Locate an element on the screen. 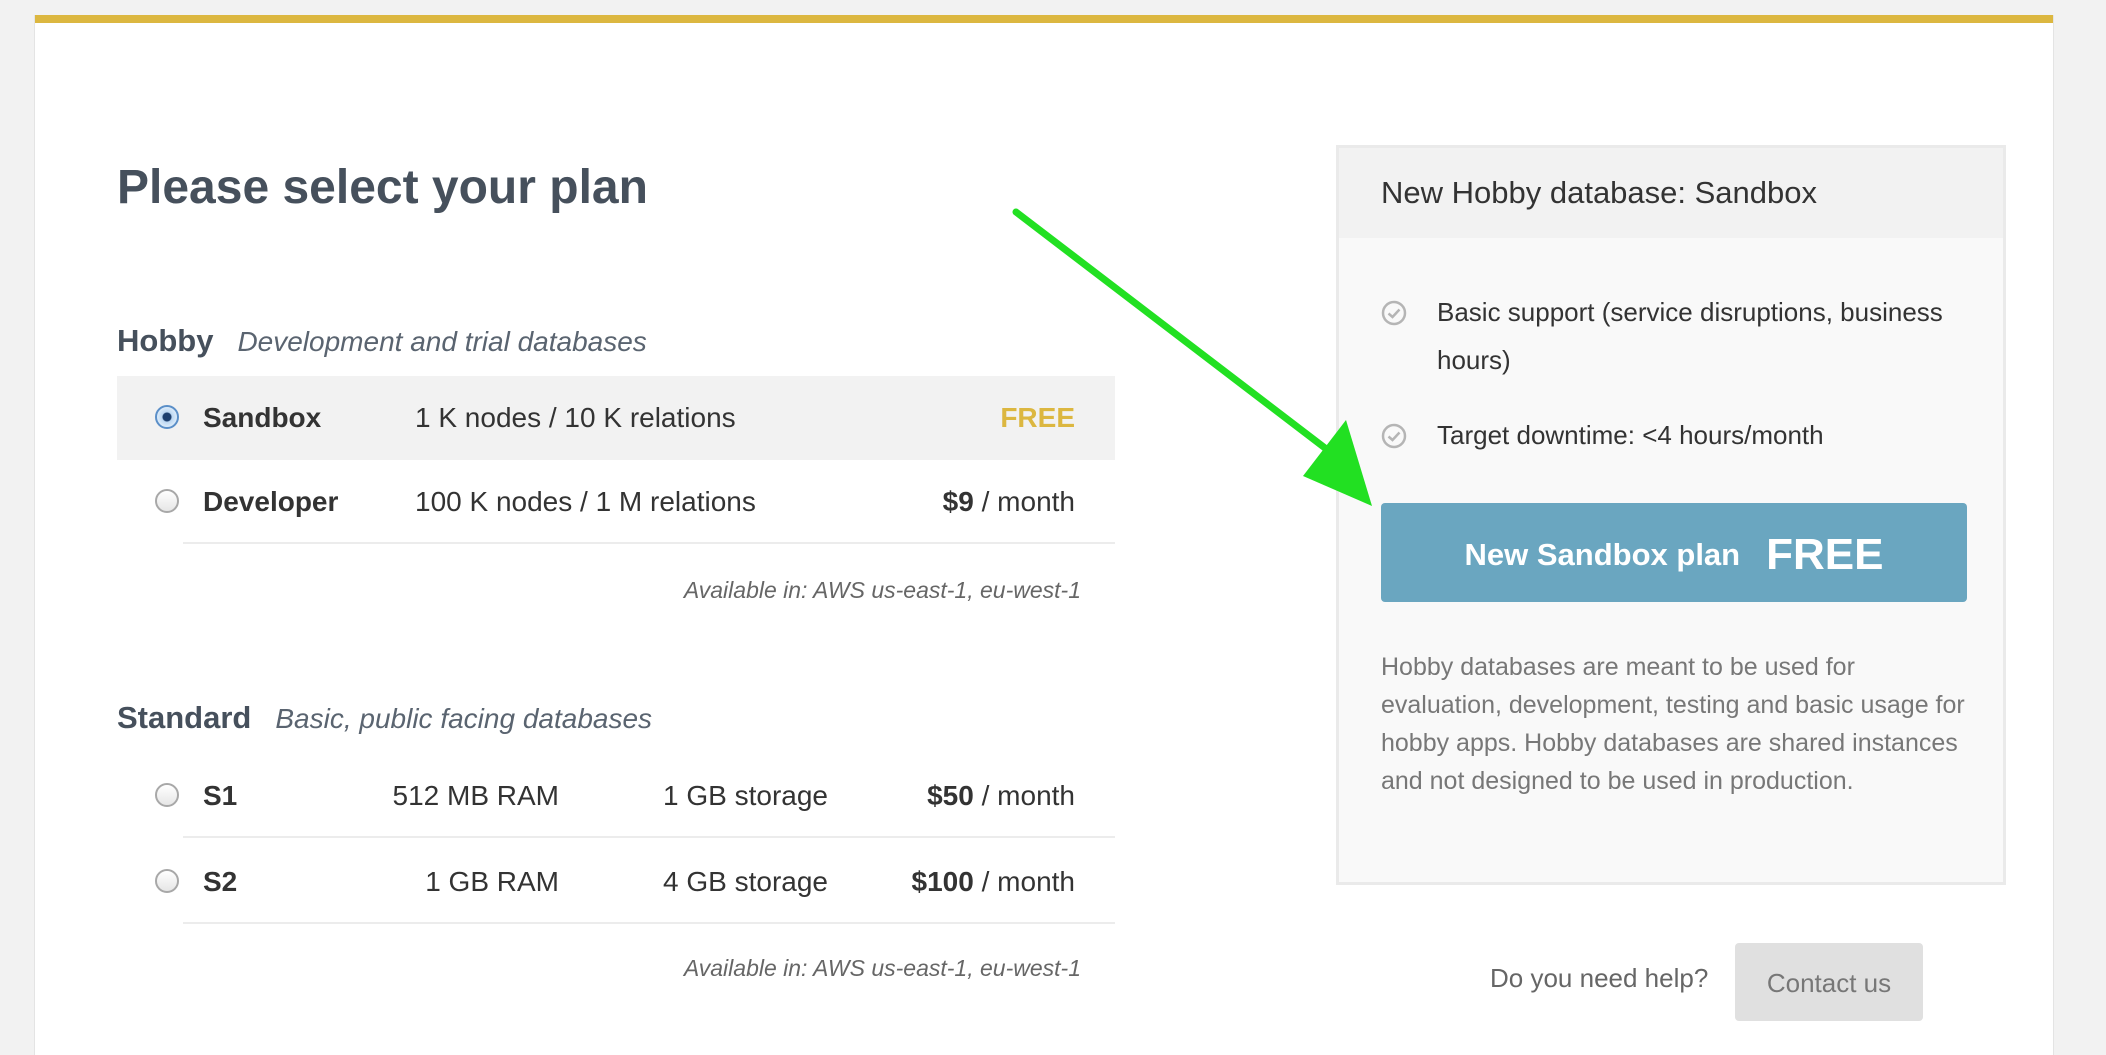 The image size is (2106, 1055). plan-price: $9 / month is located at coordinates (1009, 502).